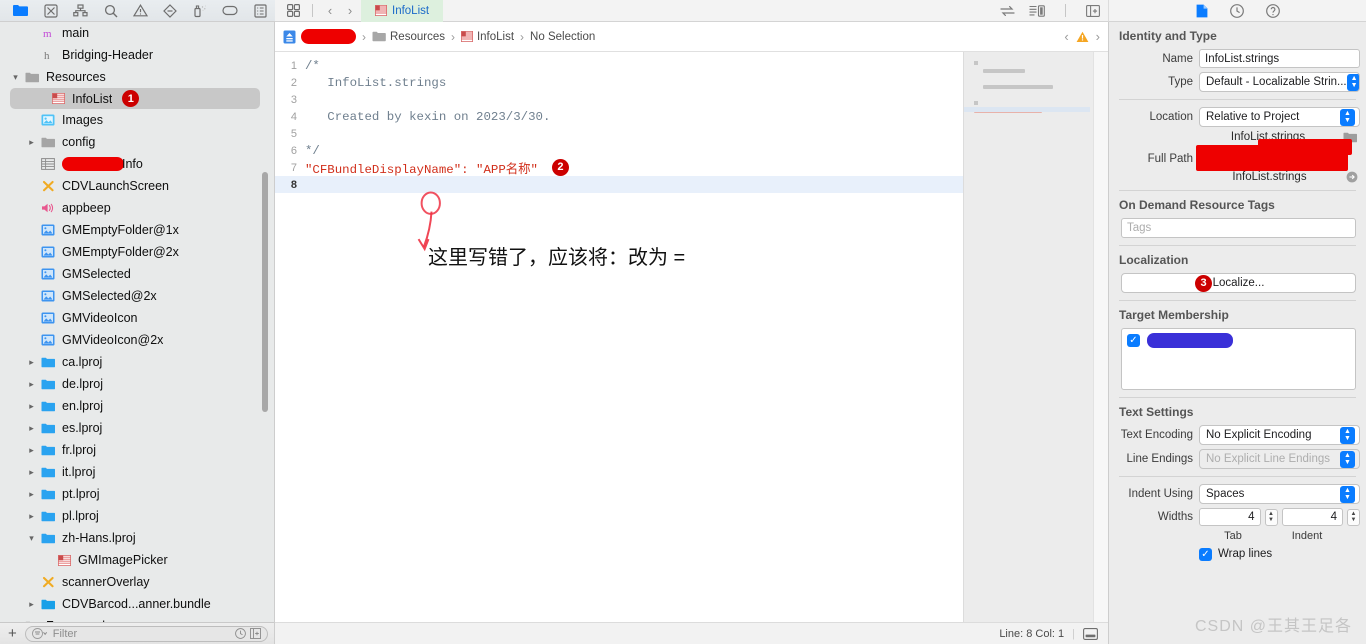  I want to click on minimap-toggle-icon, so click(1090, 633).